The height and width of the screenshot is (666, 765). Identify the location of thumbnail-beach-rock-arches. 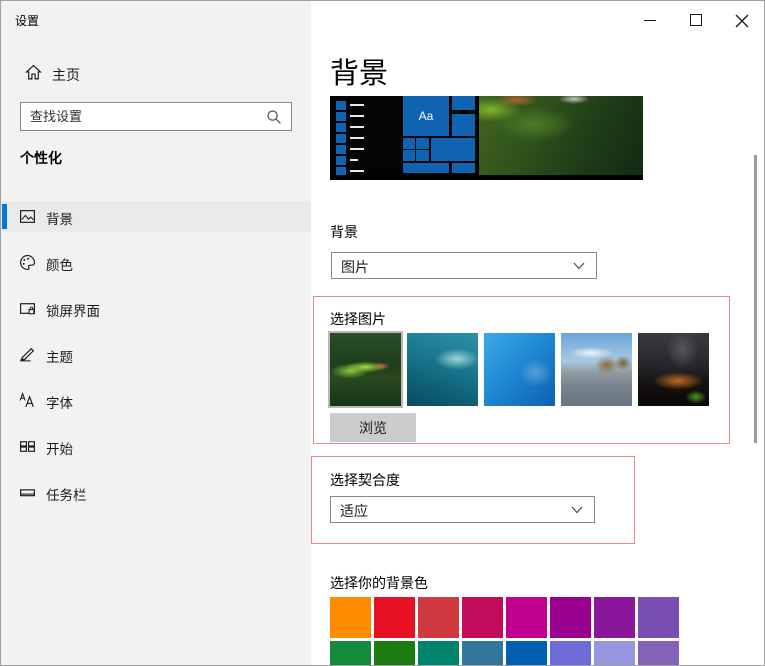
(596, 369).